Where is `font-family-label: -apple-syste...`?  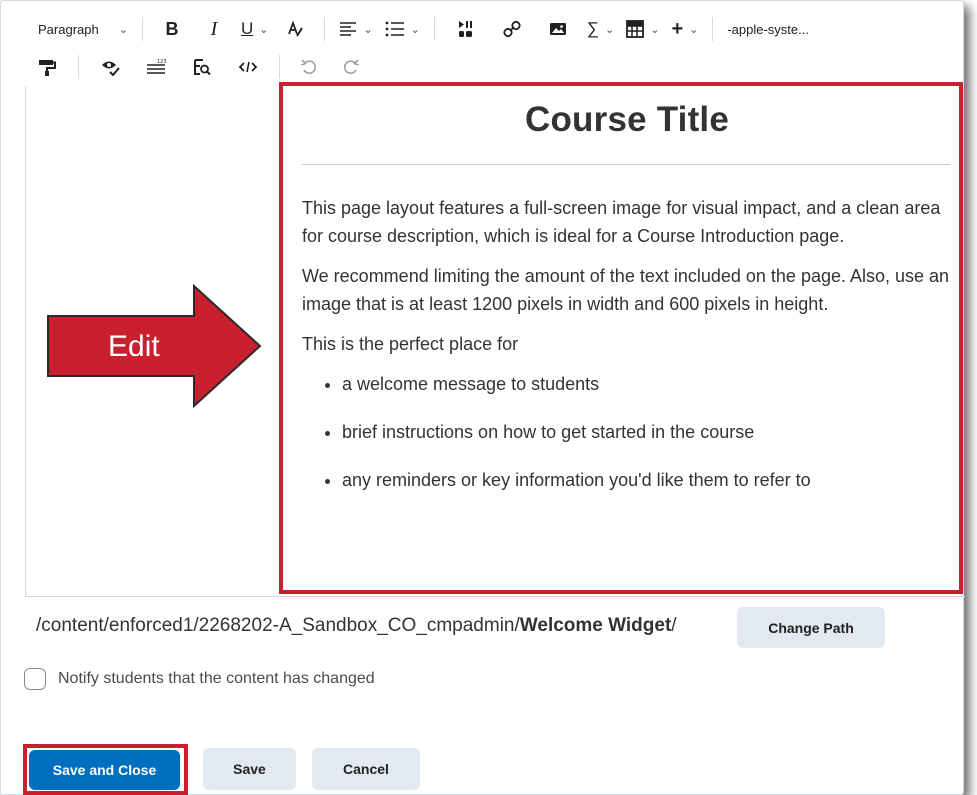
font-family-label: -apple-syste... is located at coordinates (768, 29).